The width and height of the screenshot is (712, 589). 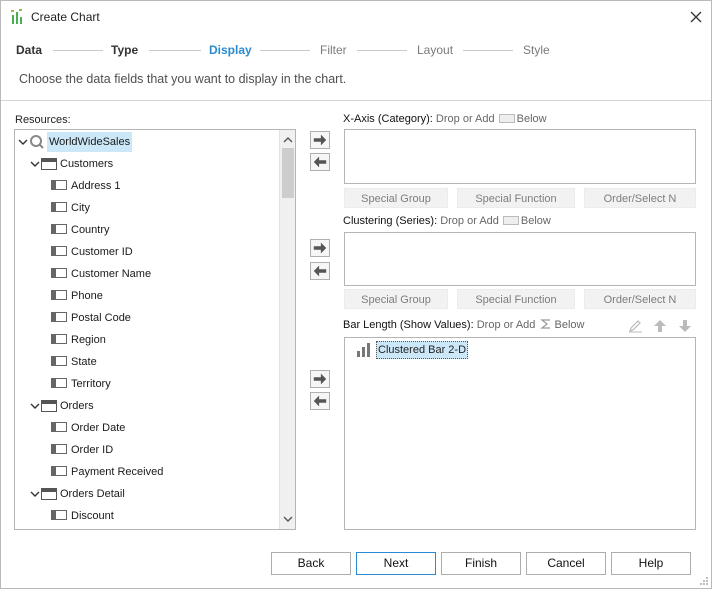 What do you see at coordinates (535, 221) in the screenshot?
I see `clustering-below: Below` at bounding box center [535, 221].